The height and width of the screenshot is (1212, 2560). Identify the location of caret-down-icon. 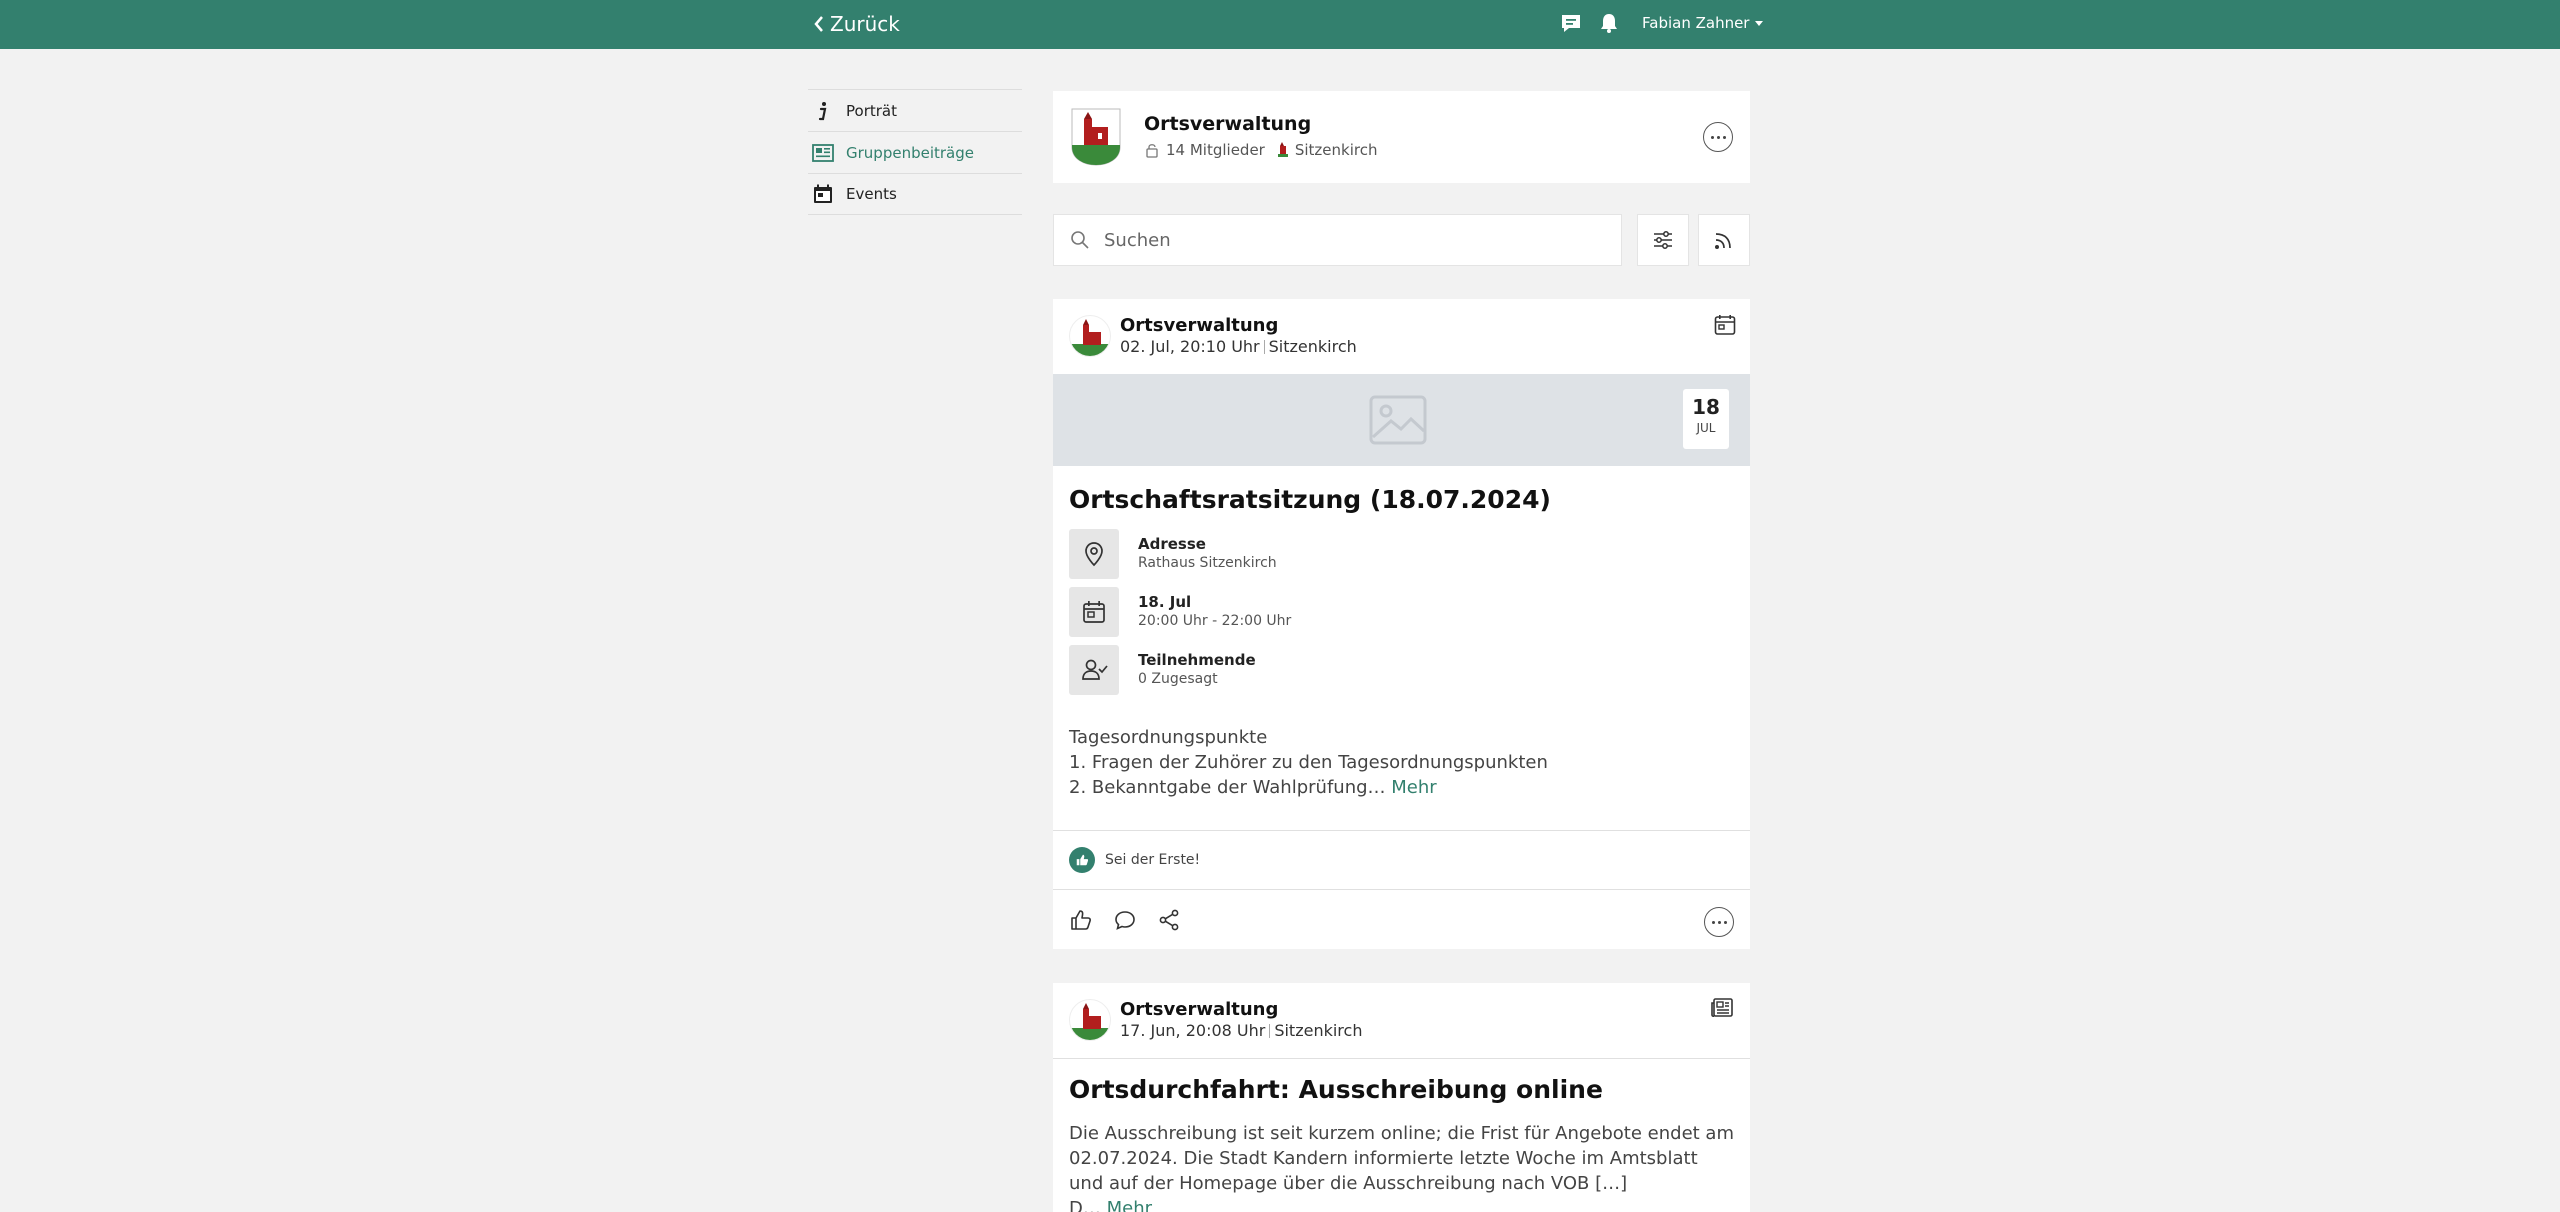
(1759, 23).